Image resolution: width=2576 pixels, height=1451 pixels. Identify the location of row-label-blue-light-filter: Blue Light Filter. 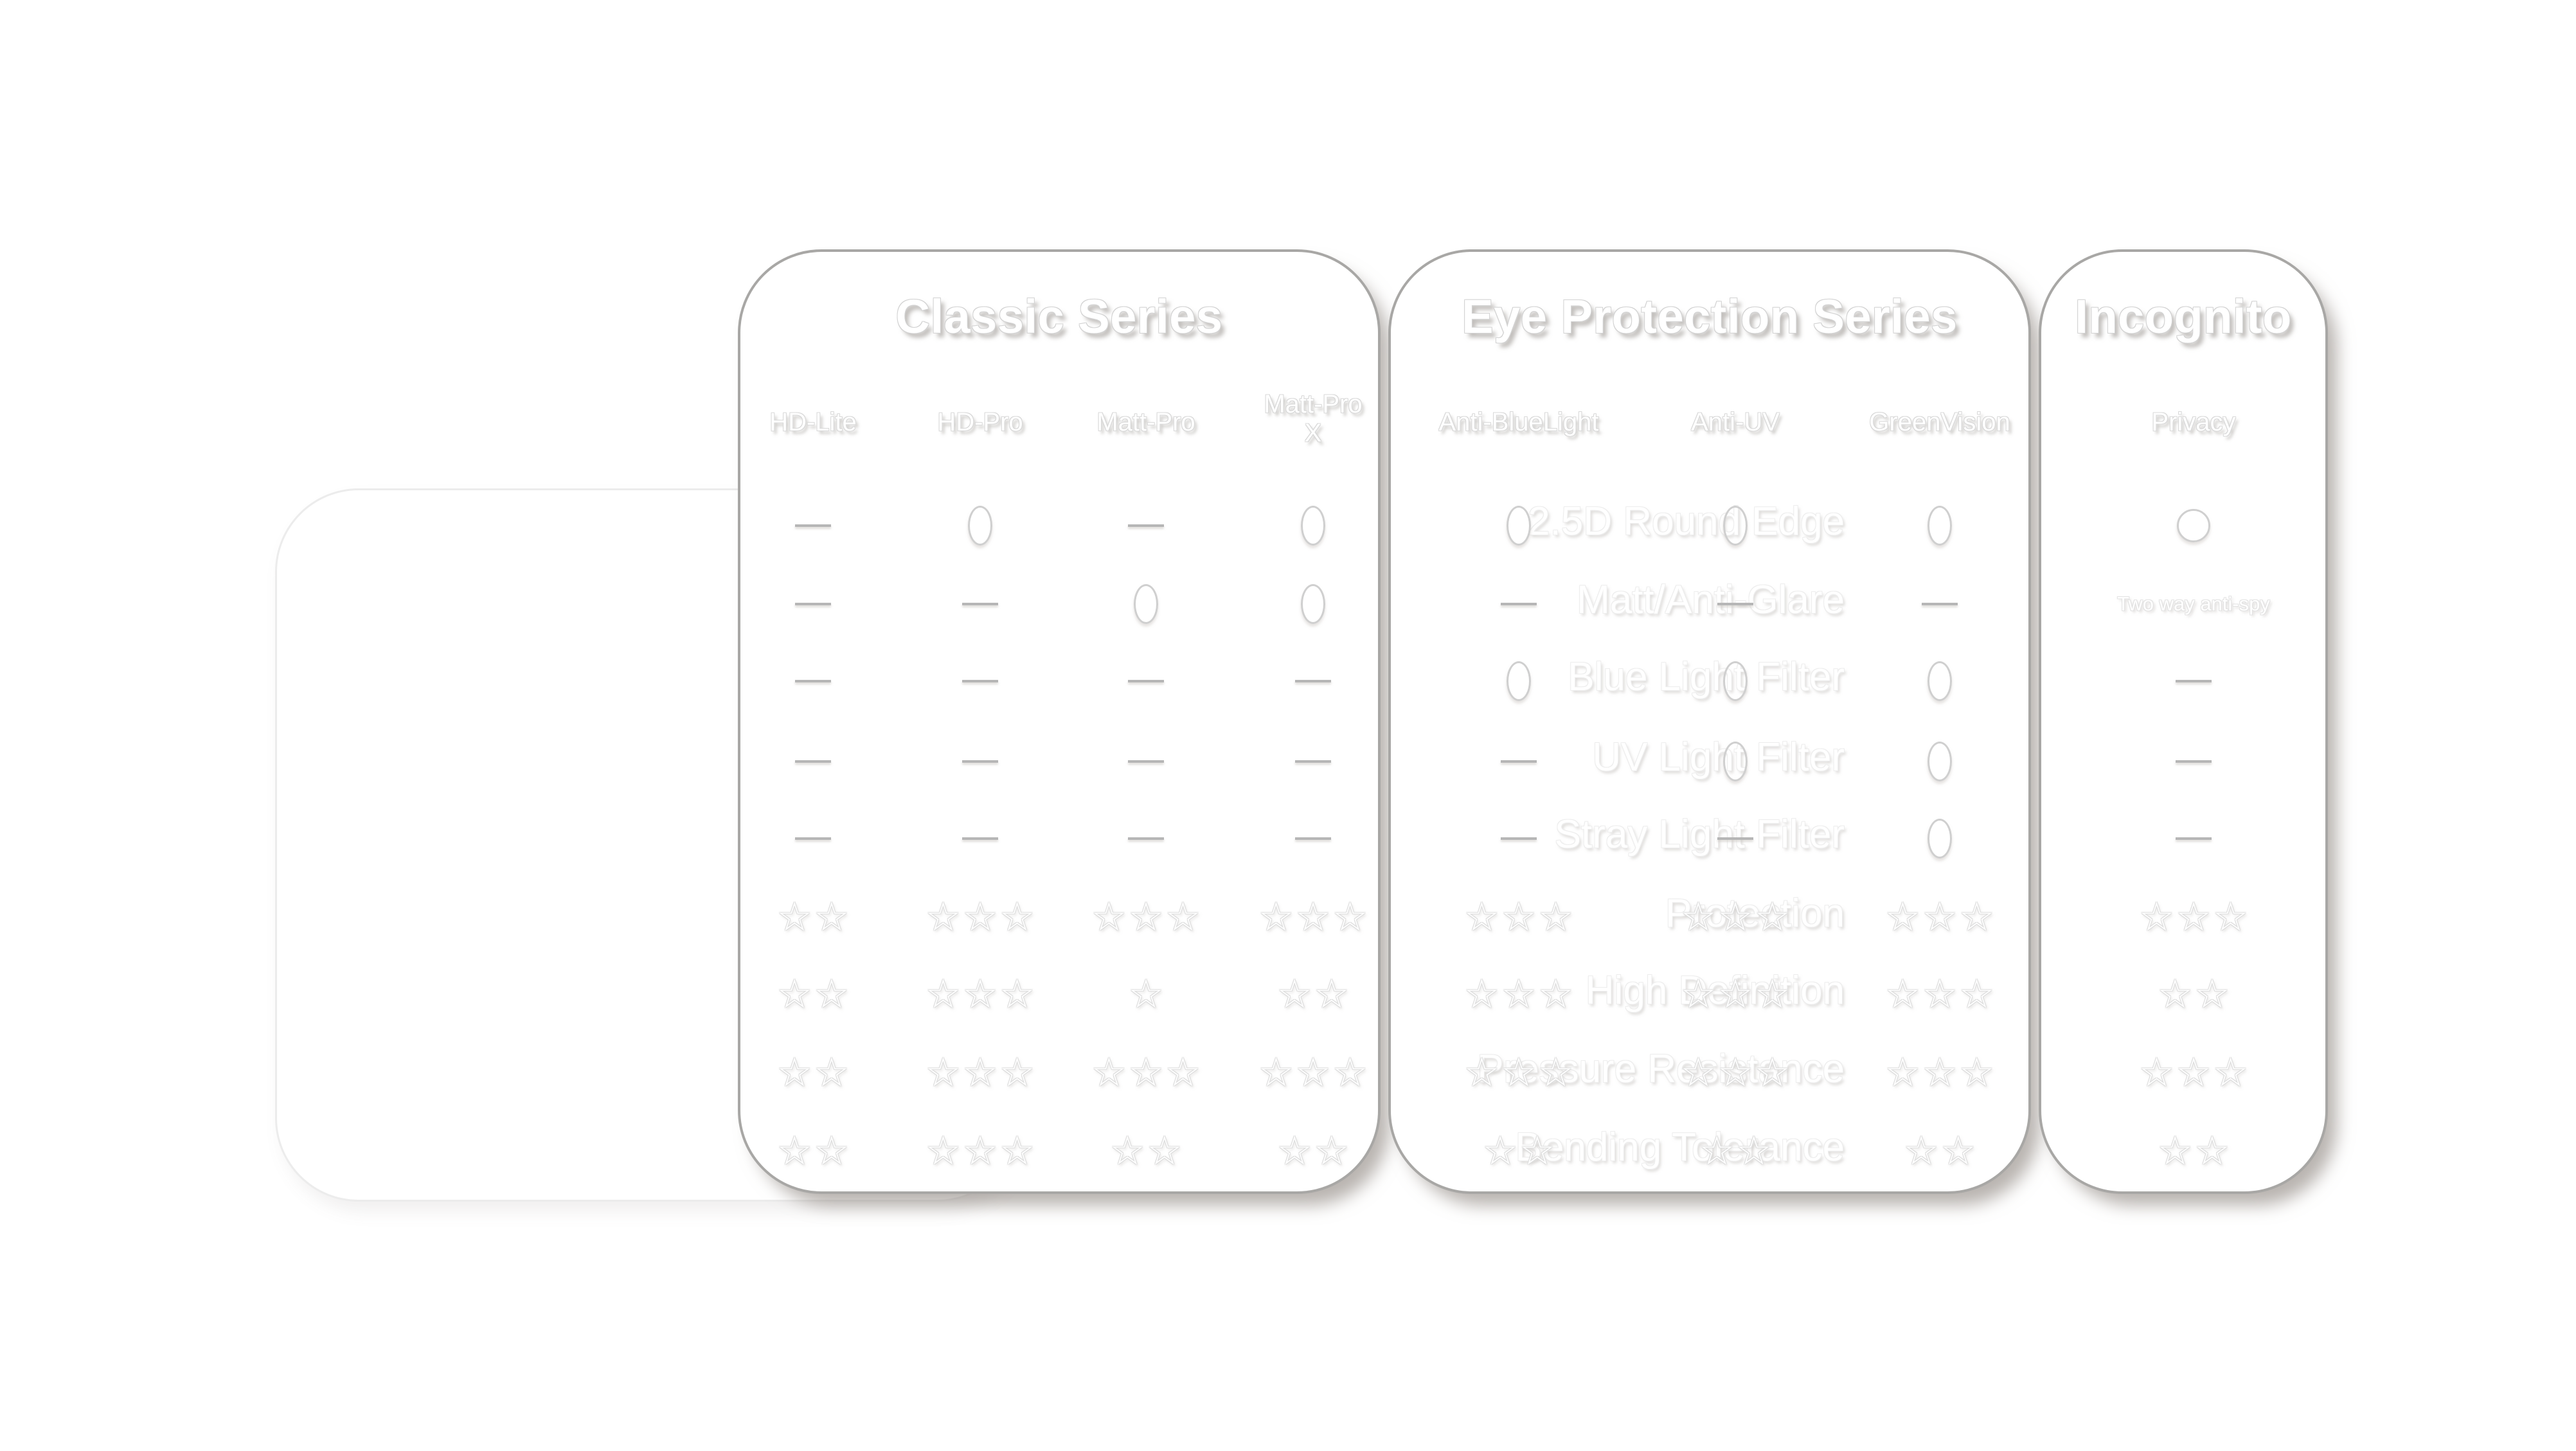
(1706, 677).